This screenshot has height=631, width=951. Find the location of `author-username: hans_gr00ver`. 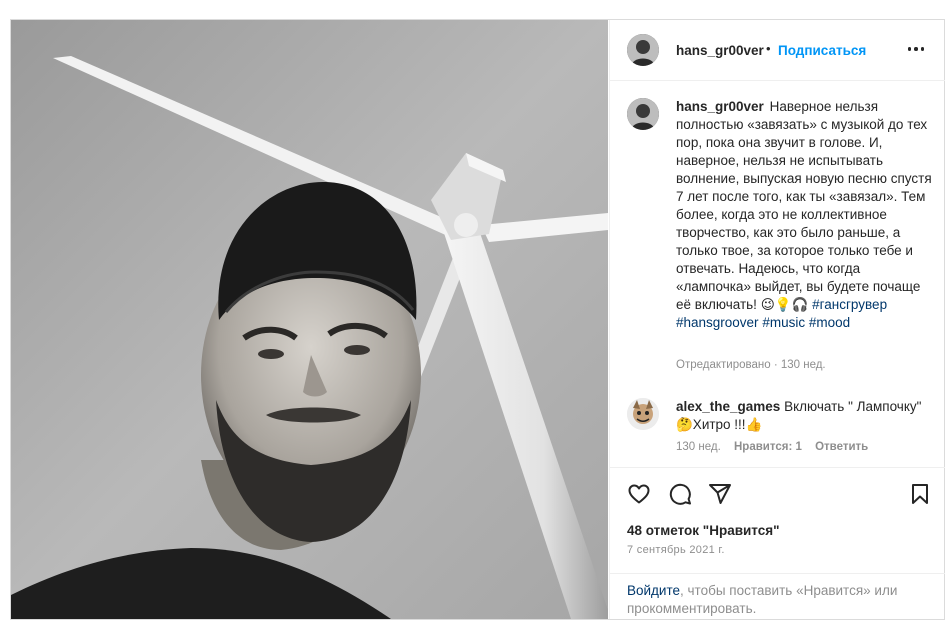

author-username: hans_gr00ver is located at coordinates (720, 50).